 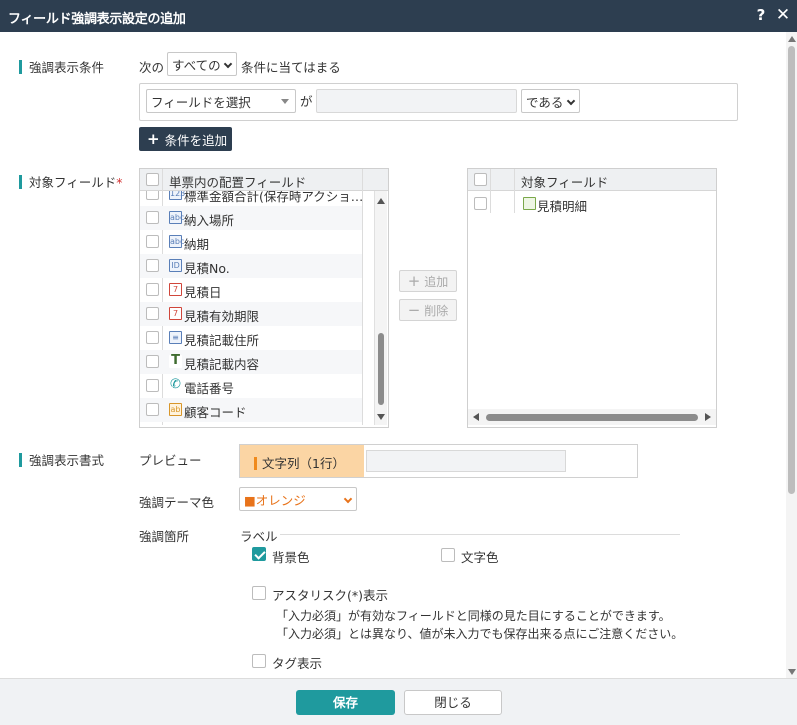 I want to click on list-item: 見積明細, so click(x=592, y=204).